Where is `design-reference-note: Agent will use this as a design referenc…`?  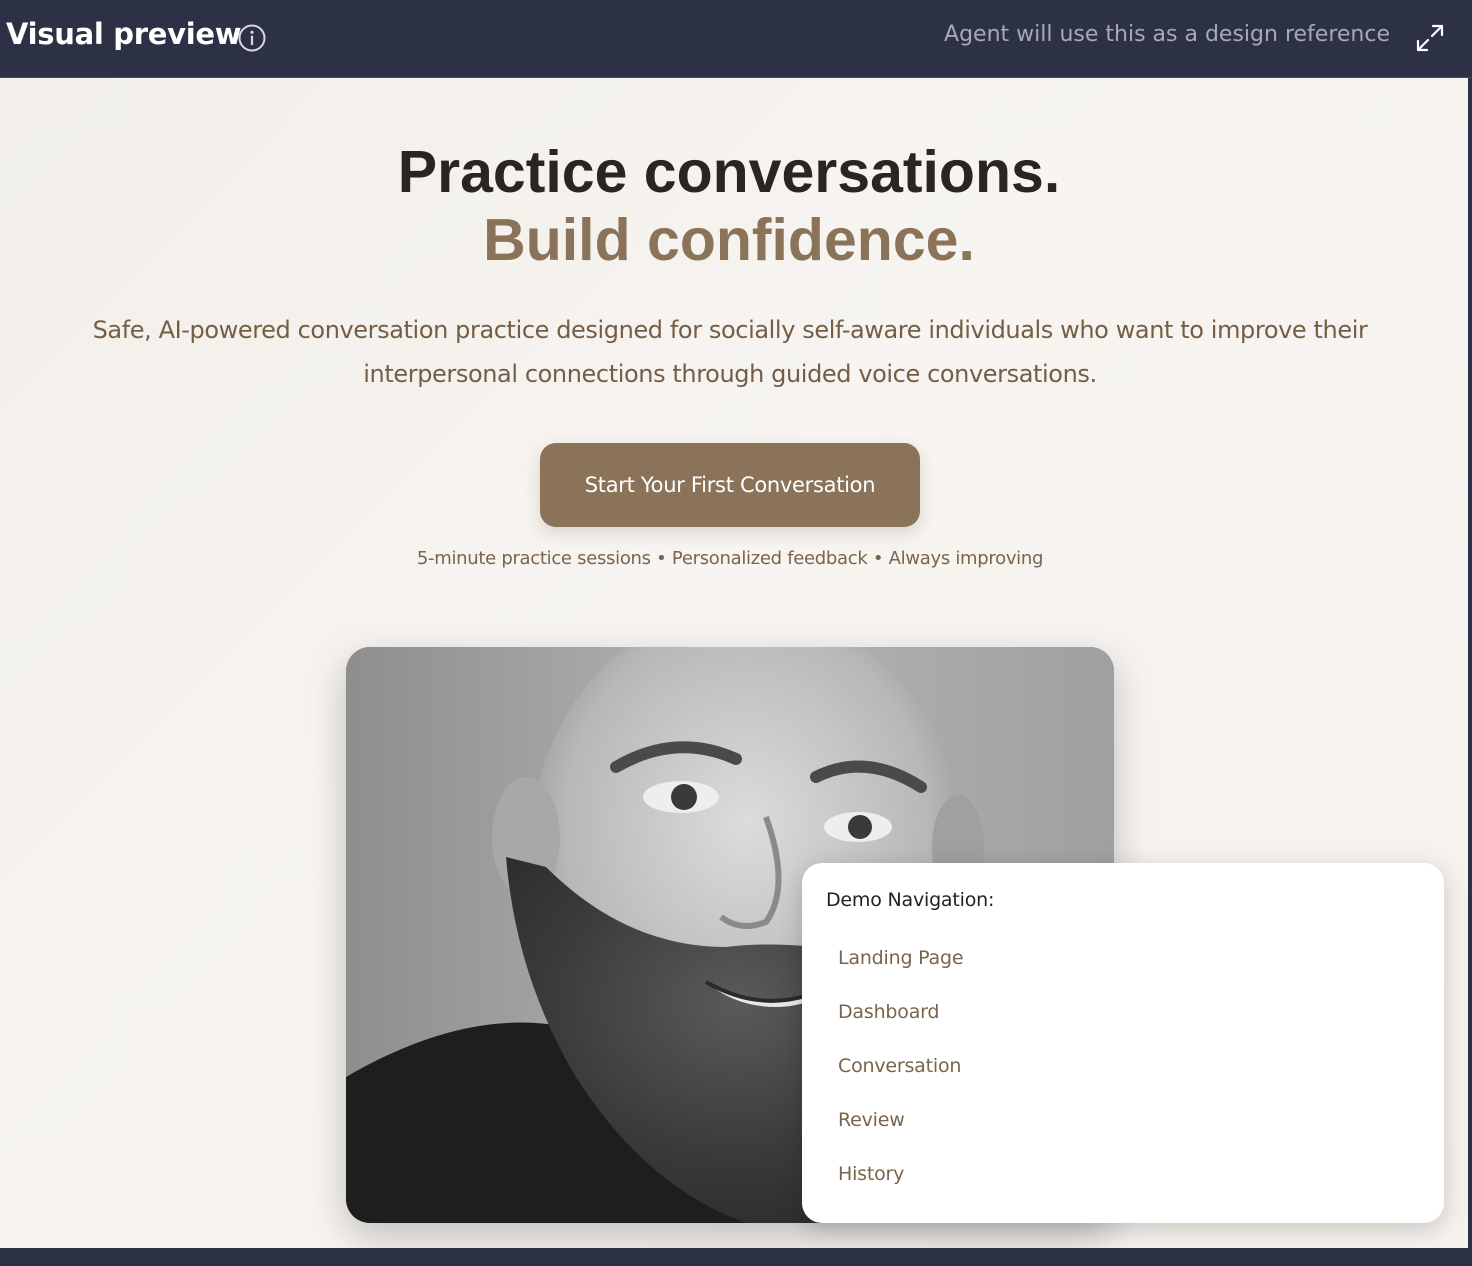 design-reference-note: Agent will use this as a design referenc… is located at coordinates (1167, 34).